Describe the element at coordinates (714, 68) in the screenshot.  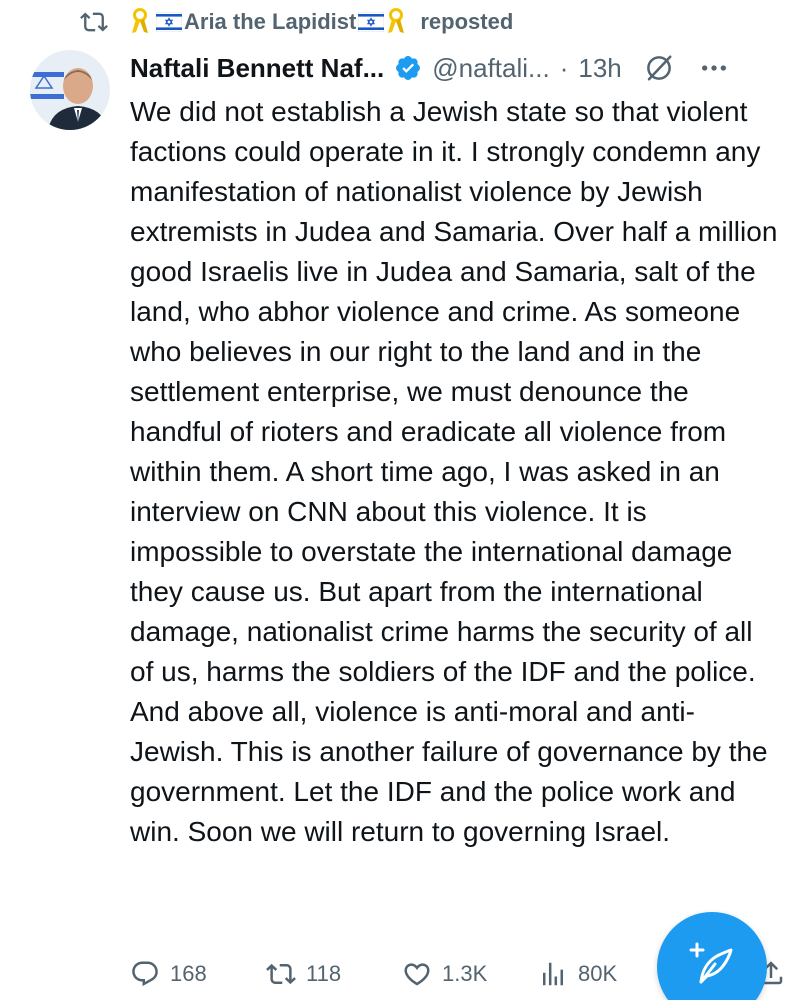
I see `more-icon` at that location.